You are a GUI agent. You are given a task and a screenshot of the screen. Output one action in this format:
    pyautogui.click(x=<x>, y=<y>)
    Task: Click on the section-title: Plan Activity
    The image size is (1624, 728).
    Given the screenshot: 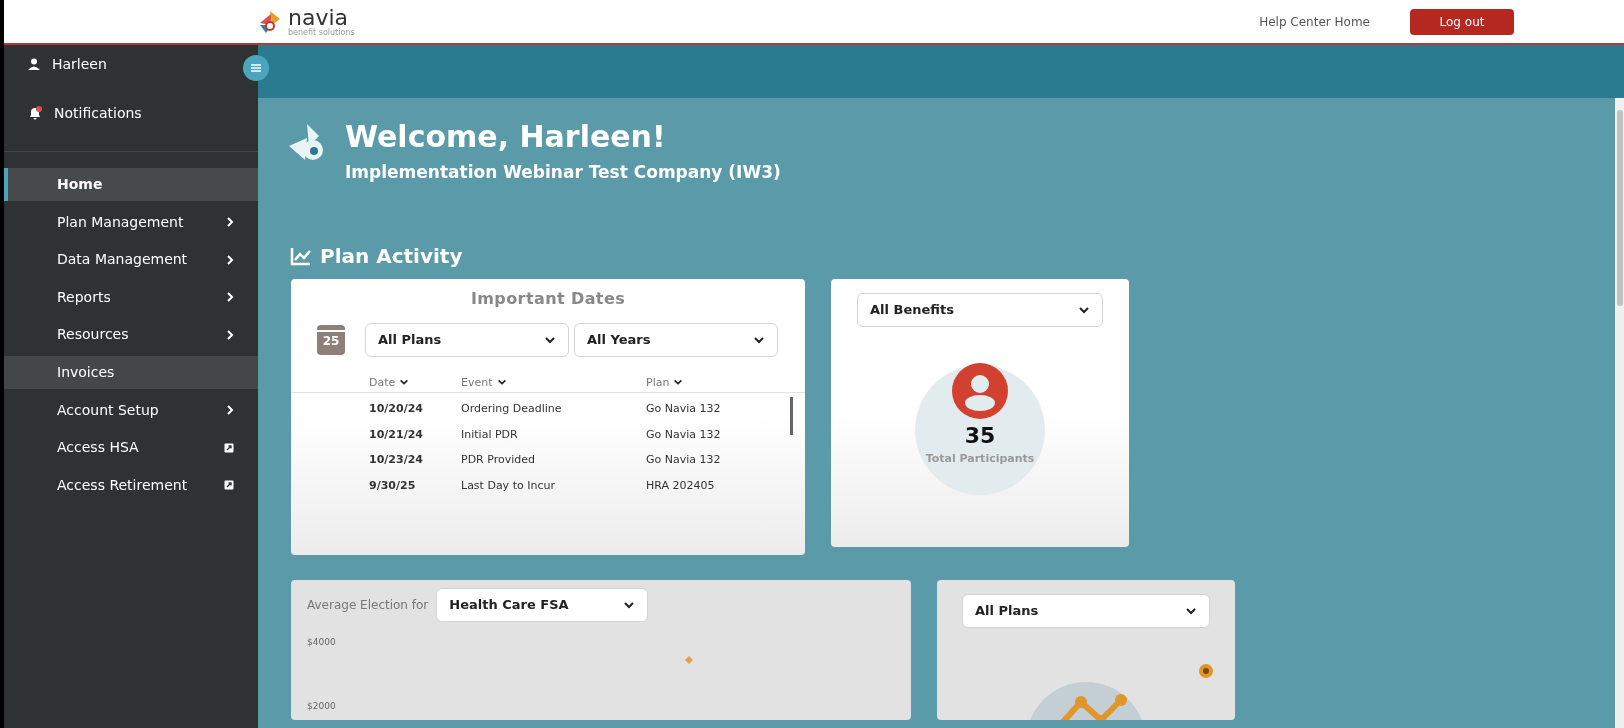 What is the action you would take?
    pyautogui.click(x=391, y=256)
    